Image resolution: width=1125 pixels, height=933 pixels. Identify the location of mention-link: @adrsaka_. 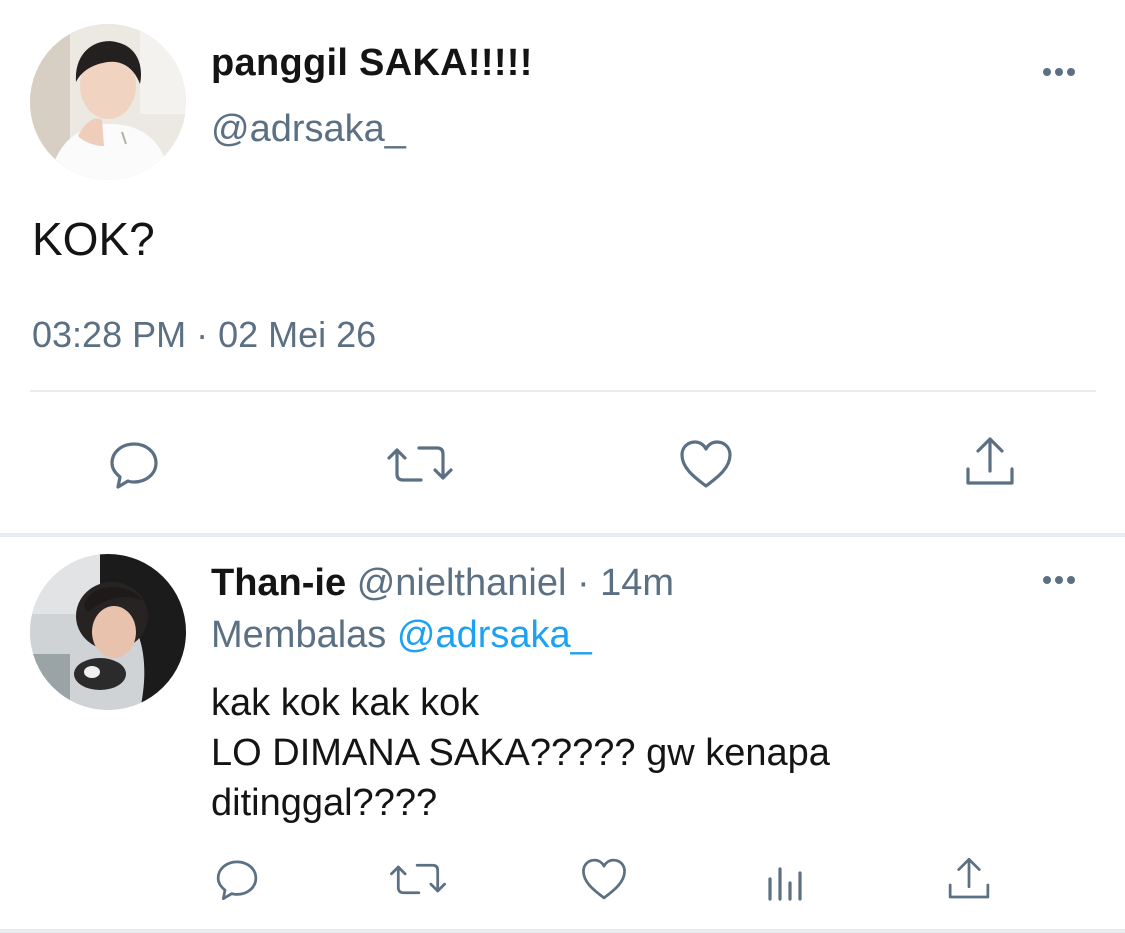
(494, 635).